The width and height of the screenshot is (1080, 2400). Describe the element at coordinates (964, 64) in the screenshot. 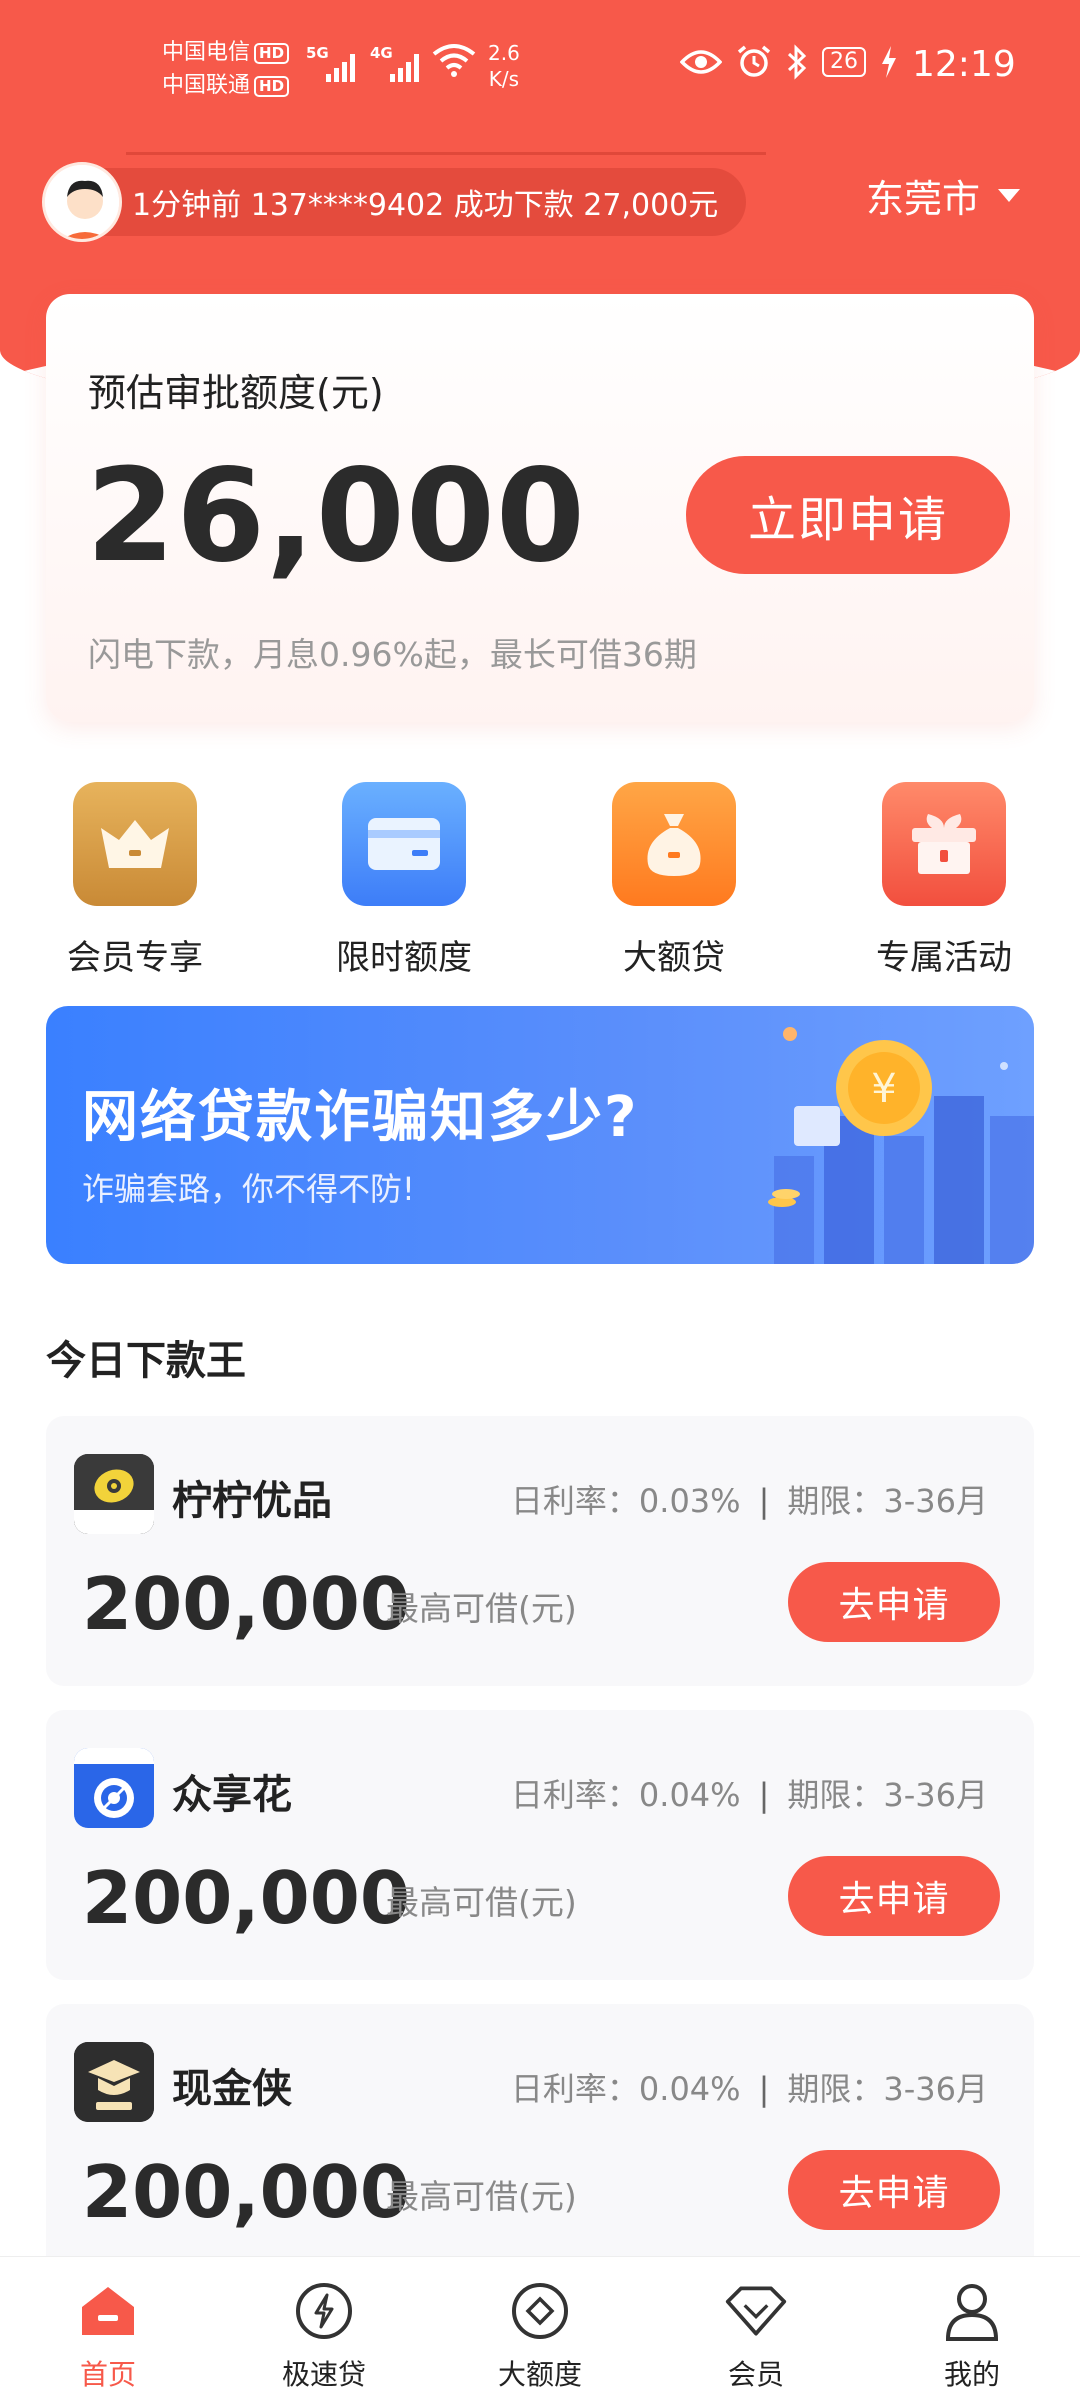

I see `clock: 12:19` at that location.